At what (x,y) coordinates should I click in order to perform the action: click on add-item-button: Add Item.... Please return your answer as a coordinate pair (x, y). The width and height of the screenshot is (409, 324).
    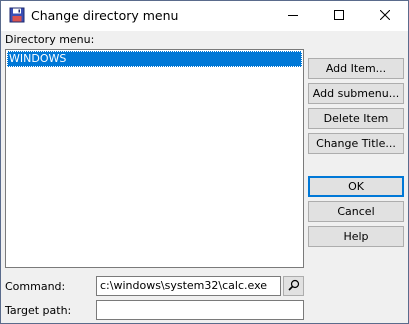
    Looking at the image, I should click on (356, 68).